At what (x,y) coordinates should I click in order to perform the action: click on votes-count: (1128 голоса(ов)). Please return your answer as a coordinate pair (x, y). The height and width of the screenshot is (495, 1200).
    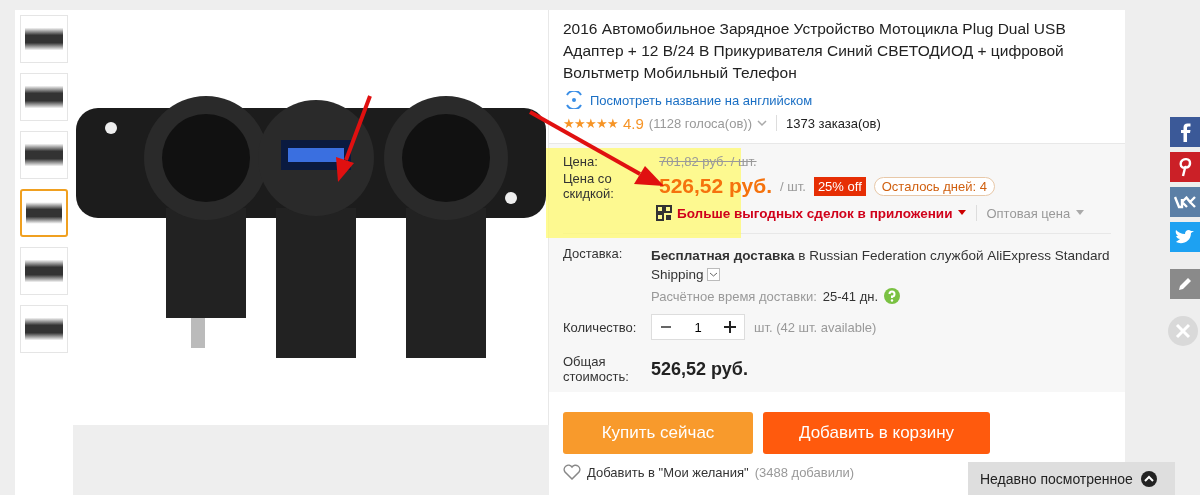
    Looking at the image, I should click on (700, 123).